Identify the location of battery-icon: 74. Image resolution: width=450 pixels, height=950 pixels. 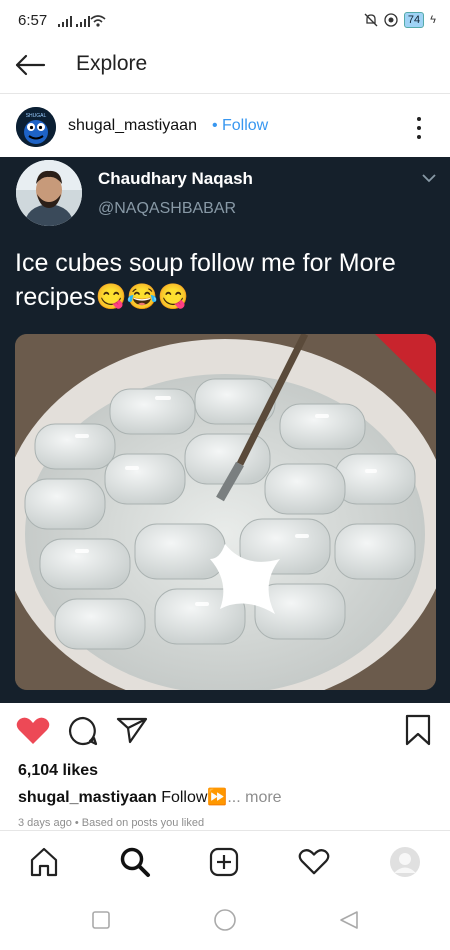
(414, 20).